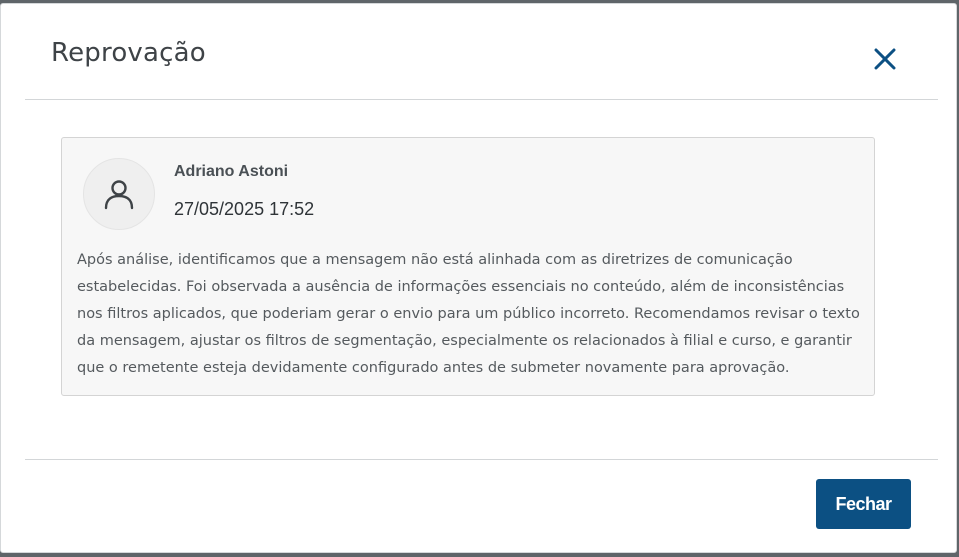  I want to click on footer-divider, so click(481, 459).